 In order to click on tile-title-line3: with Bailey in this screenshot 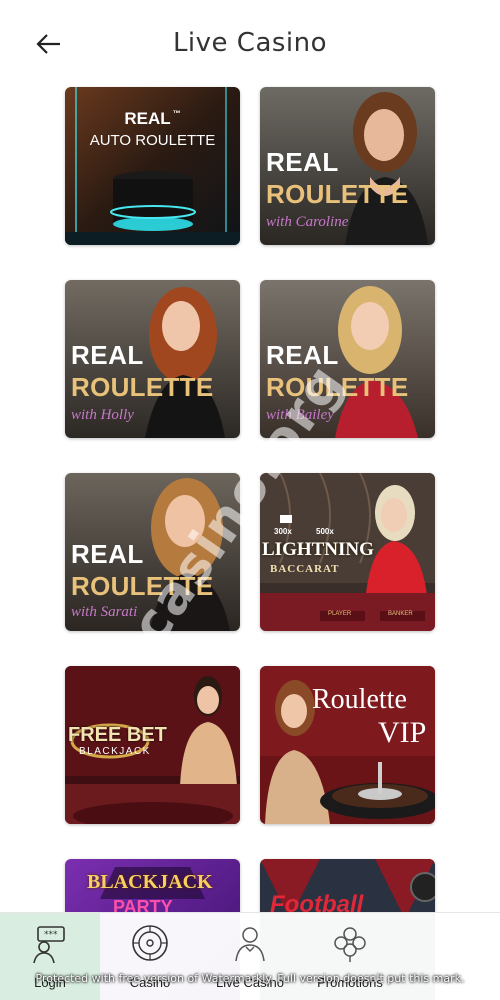, I will do `click(300, 415)`.